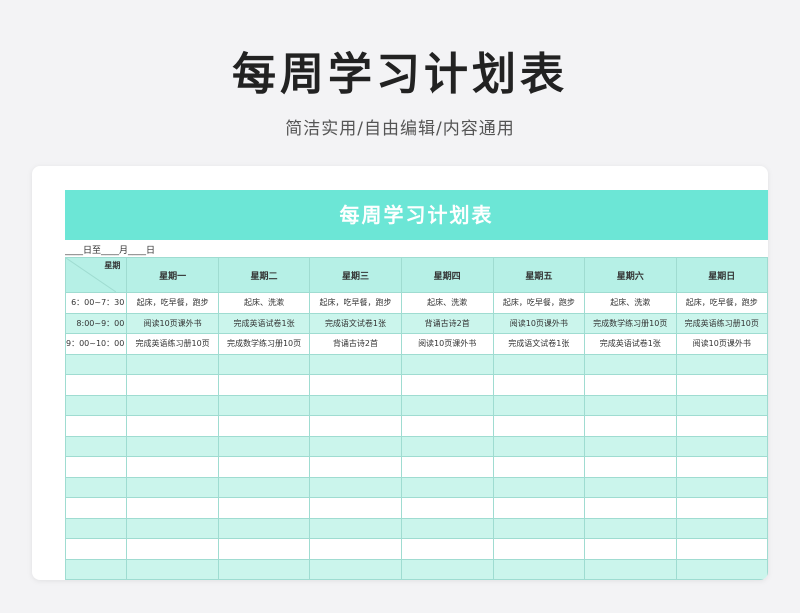 The image size is (800, 613). I want to click on table-cell: 完成英语练习册10页, so click(721, 323).